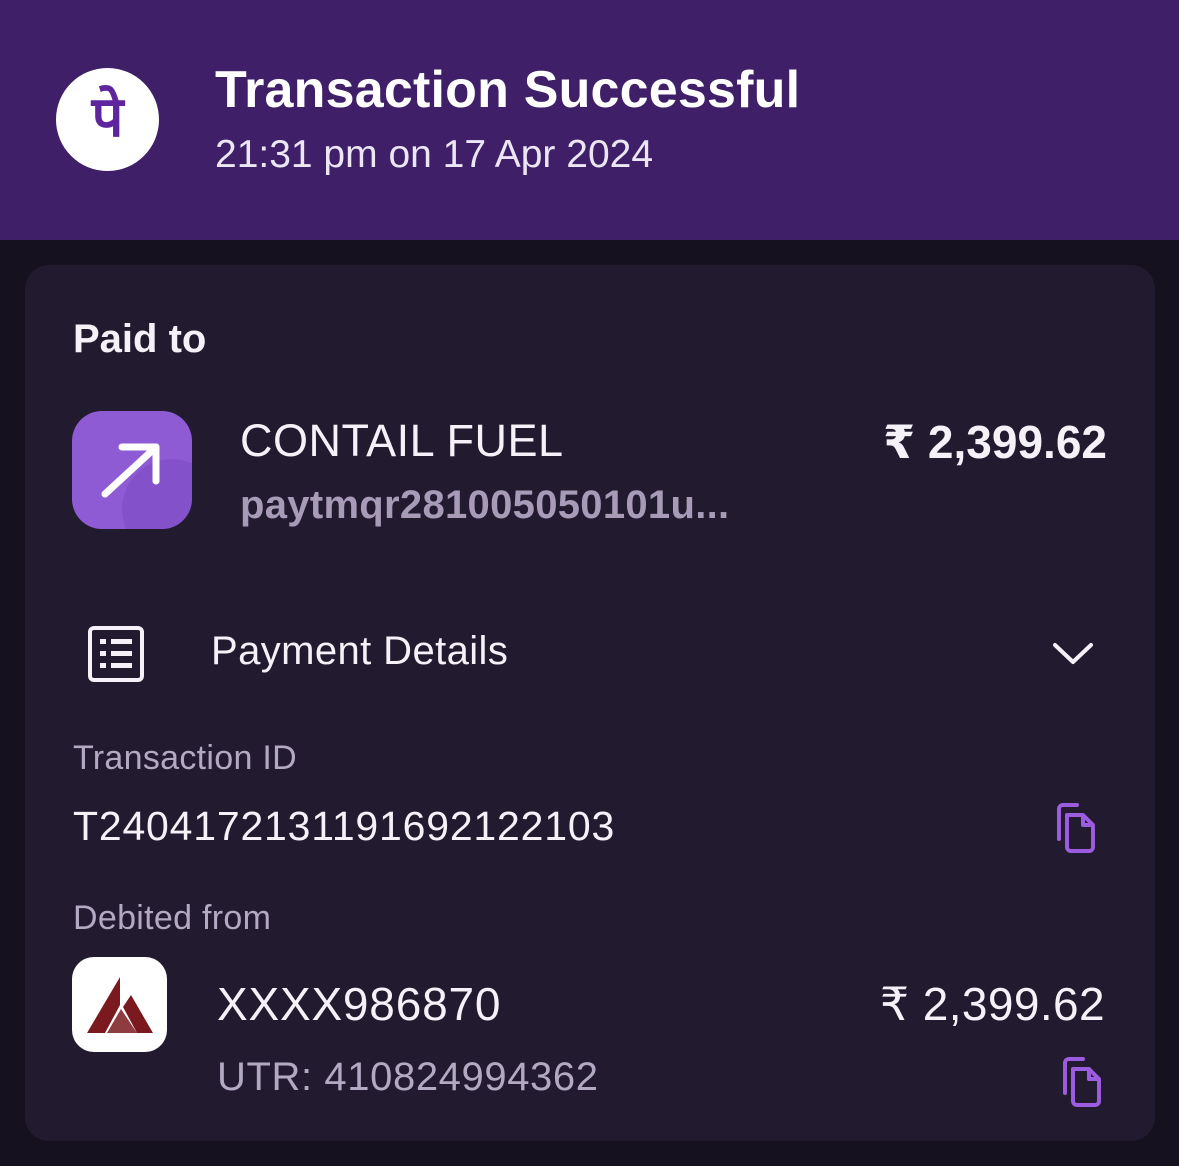 This screenshot has width=1179, height=1166. Describe the element at coordinates (116, 654) in the screenshot. I see `receipt-list-icon` at that location.